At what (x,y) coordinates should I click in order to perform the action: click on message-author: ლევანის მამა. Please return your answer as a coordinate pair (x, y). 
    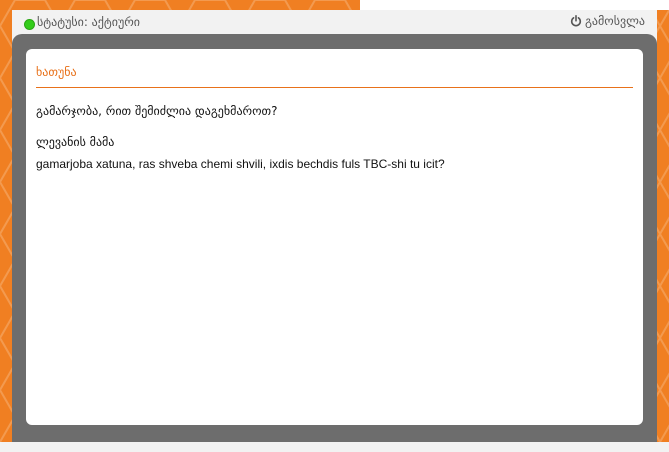
    Looking at the image, I should click on (75, 142).